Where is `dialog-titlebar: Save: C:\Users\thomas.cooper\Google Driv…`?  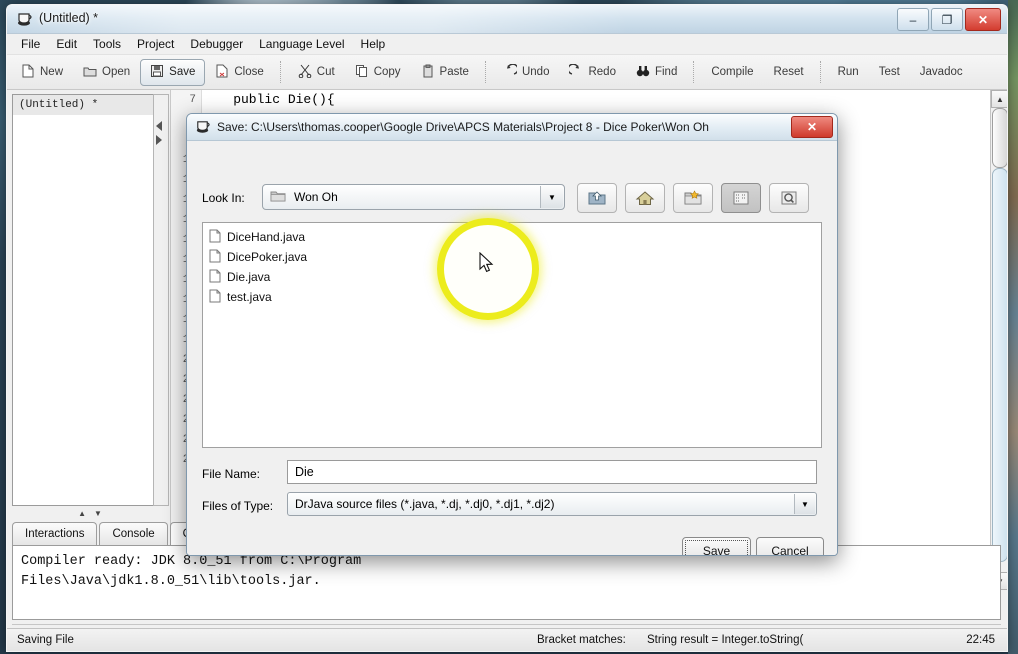 dialog-titlebar: Save: C:\Users\thomas.cooper\Google Driv… is located at coordinates (512, 127).